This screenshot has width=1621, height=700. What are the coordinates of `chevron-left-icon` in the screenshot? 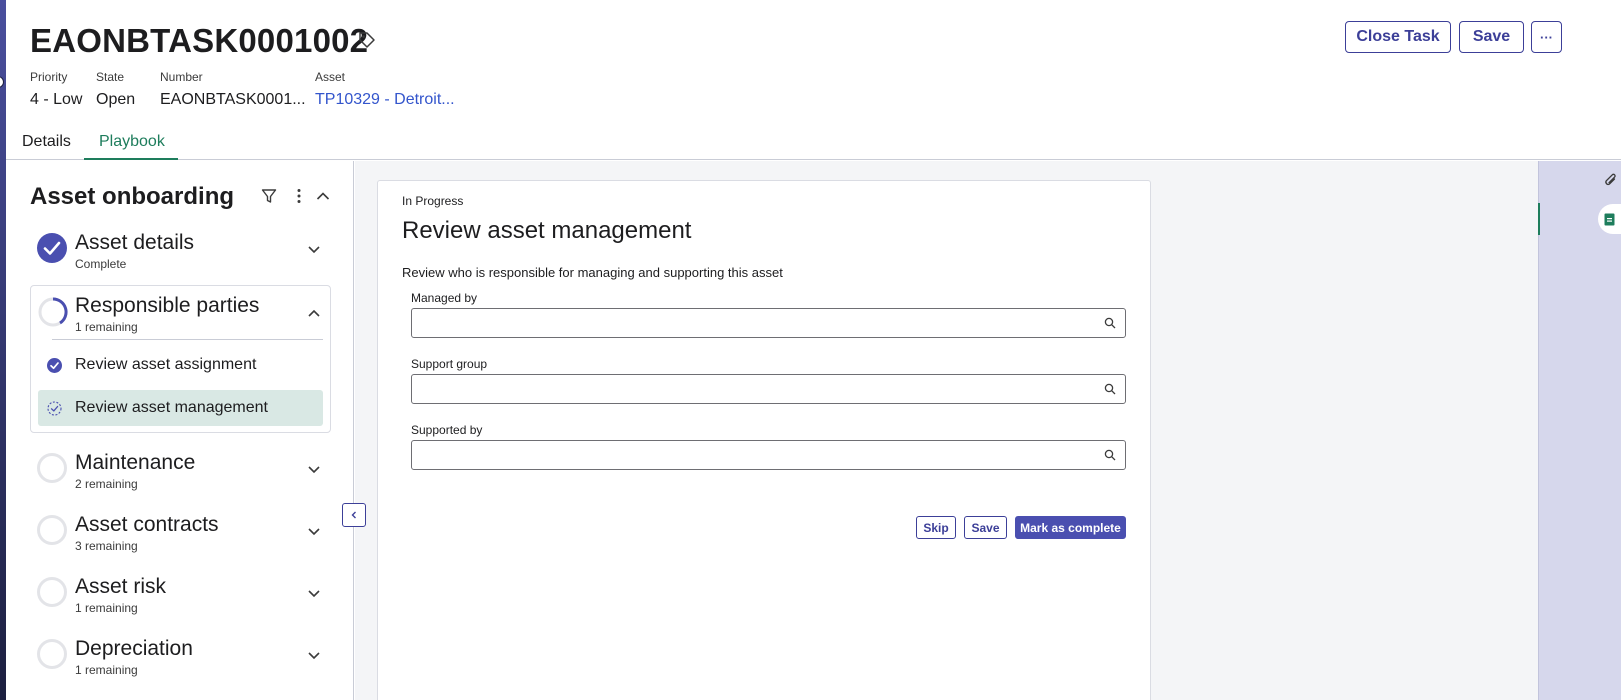 It's located at (353, 515).